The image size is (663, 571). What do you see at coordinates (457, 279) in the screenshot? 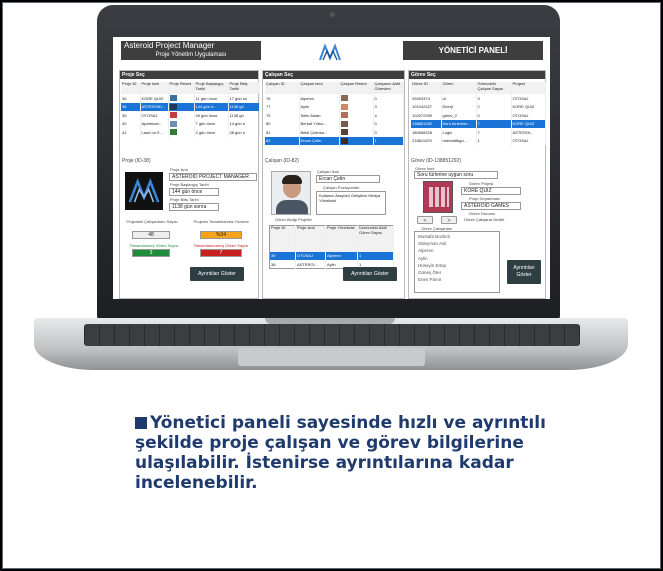
I see `list-item: Enes Pamir` at bounding box center [457, 279].